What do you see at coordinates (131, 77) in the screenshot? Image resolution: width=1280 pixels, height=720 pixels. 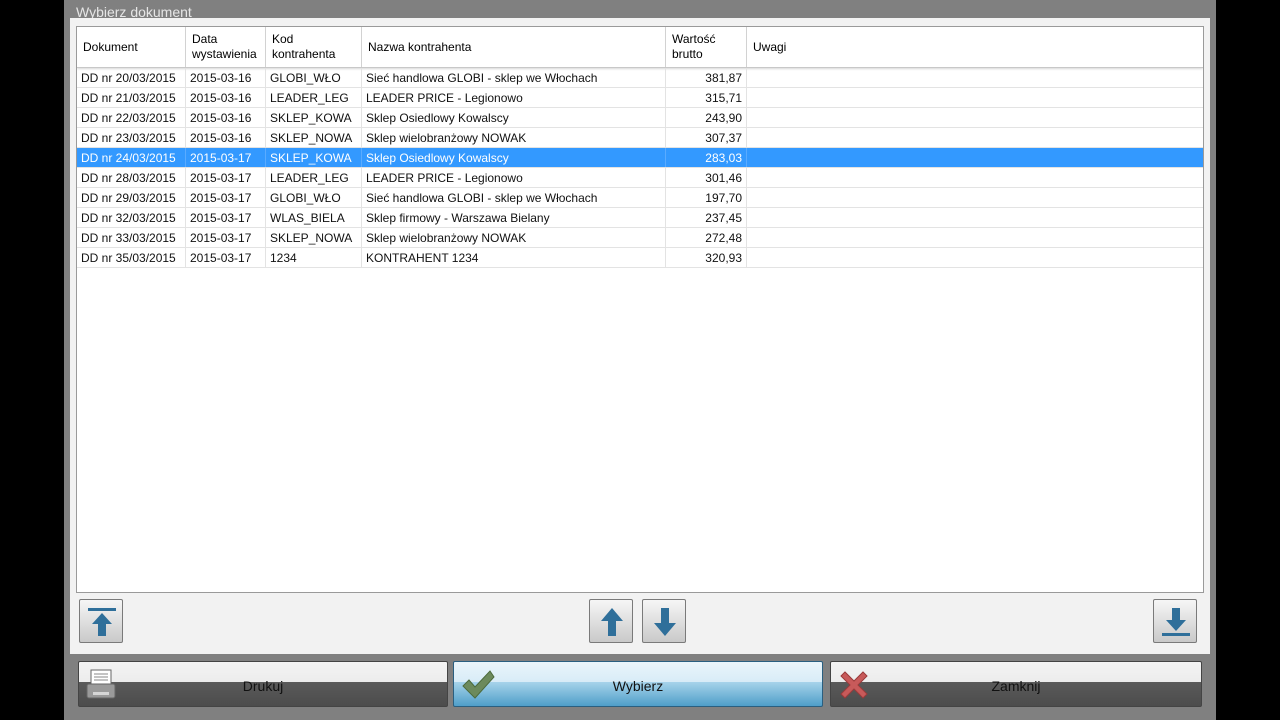 I see `cell-dokument: DD nr 20/03/2015` at bounding box center [131, 77].